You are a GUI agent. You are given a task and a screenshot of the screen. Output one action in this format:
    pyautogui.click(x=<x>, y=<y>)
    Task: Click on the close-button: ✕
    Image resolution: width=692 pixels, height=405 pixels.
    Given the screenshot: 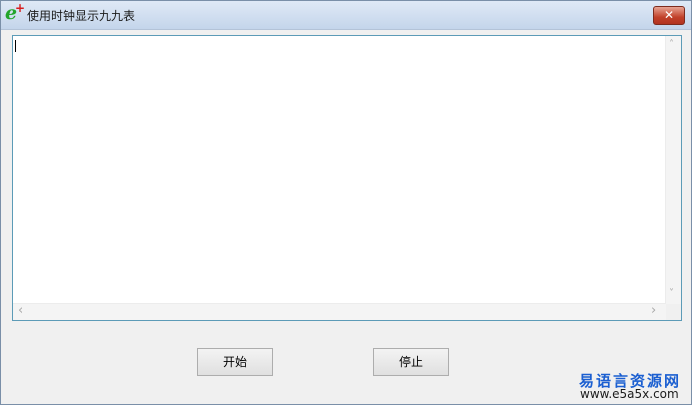 What is the action you would take?
    pyautogui.click(x=669, y=15)
    